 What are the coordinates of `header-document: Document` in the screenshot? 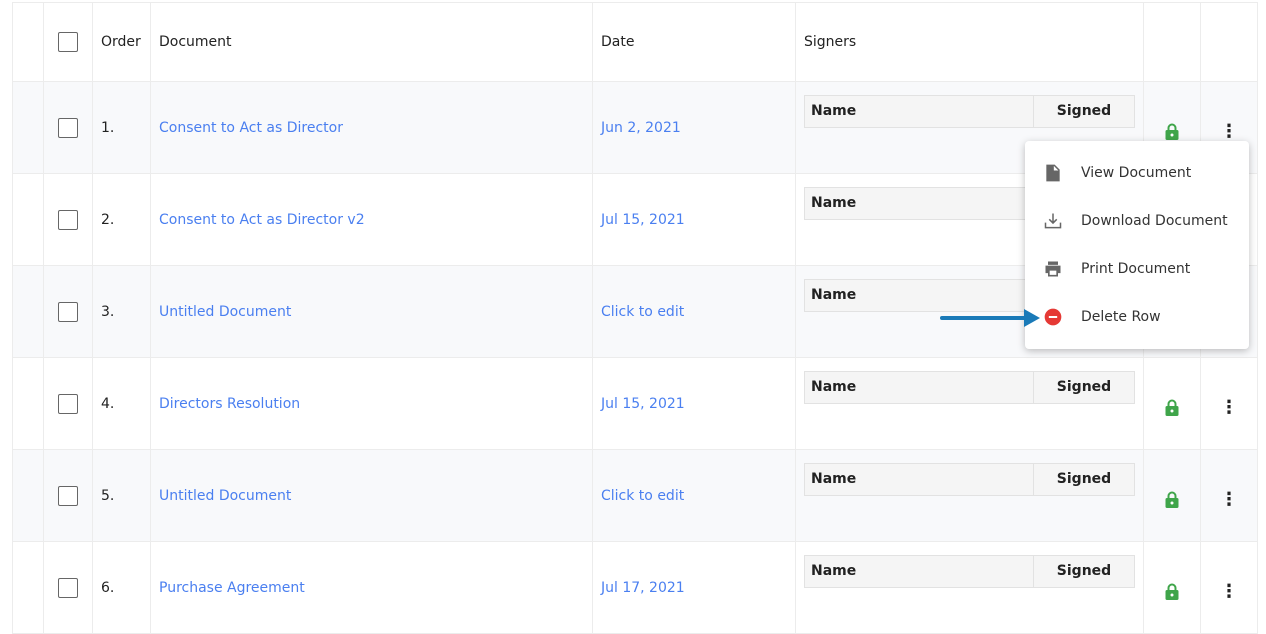 It's located at (371, 42).